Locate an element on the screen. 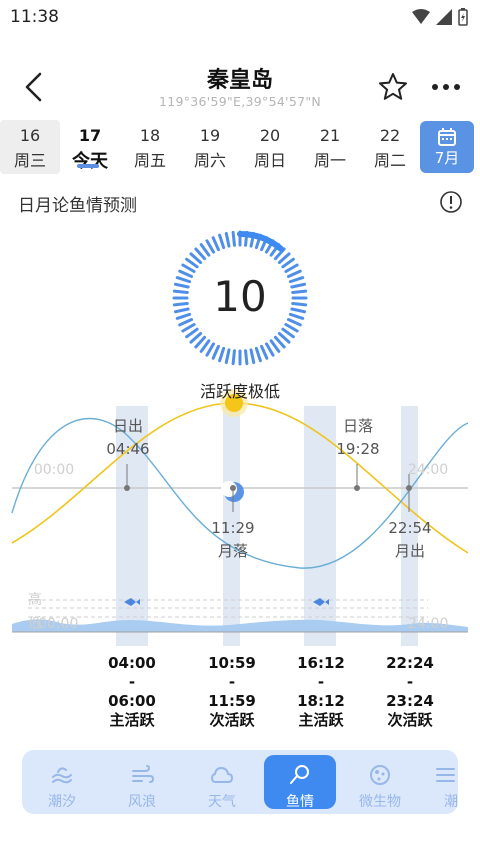 Image resolution: width=480 pixels, height=855 pixels. tab-wind-wave: 风浪 is located at coordinates (142, 782).